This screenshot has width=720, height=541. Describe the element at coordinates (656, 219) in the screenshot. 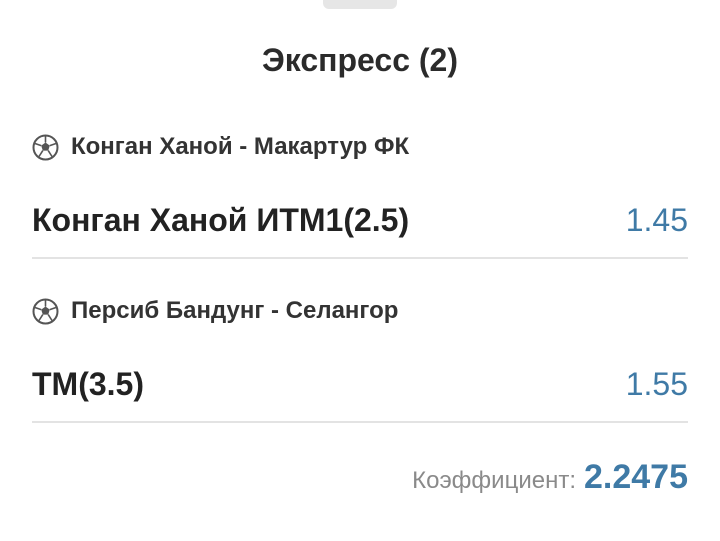

I see `bet-odds: 1.45` at that location.